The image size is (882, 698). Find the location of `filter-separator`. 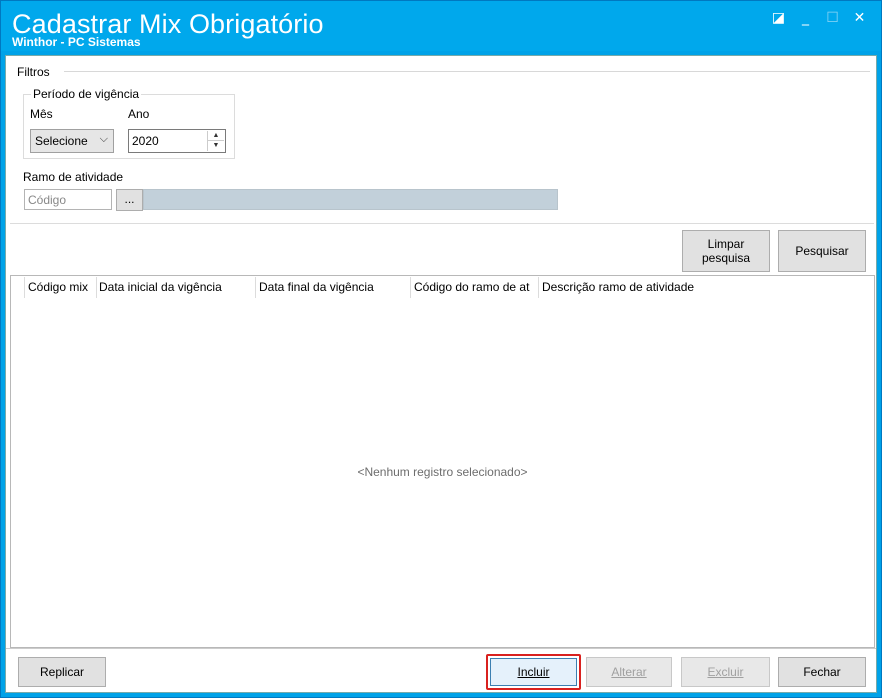

filter-separator is located at coordinates (442, 223).